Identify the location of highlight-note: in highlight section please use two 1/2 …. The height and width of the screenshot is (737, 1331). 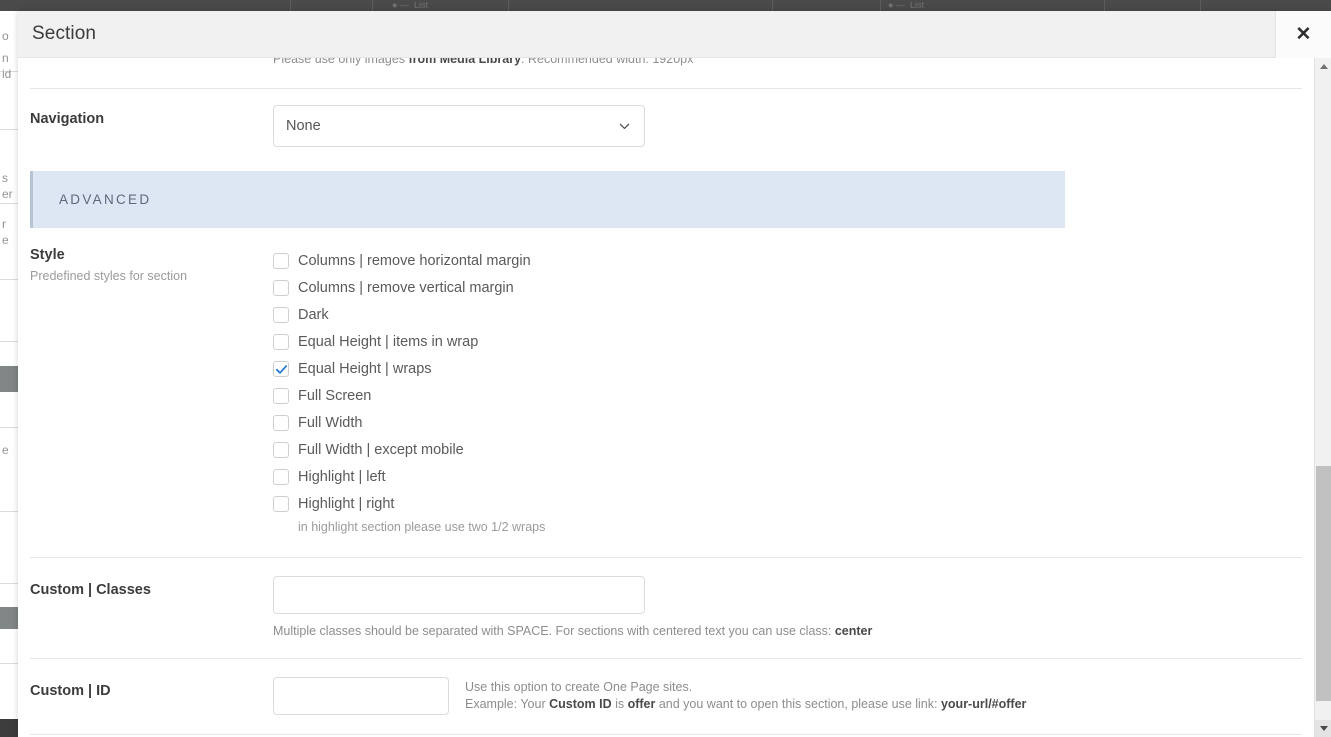
(422, 527).